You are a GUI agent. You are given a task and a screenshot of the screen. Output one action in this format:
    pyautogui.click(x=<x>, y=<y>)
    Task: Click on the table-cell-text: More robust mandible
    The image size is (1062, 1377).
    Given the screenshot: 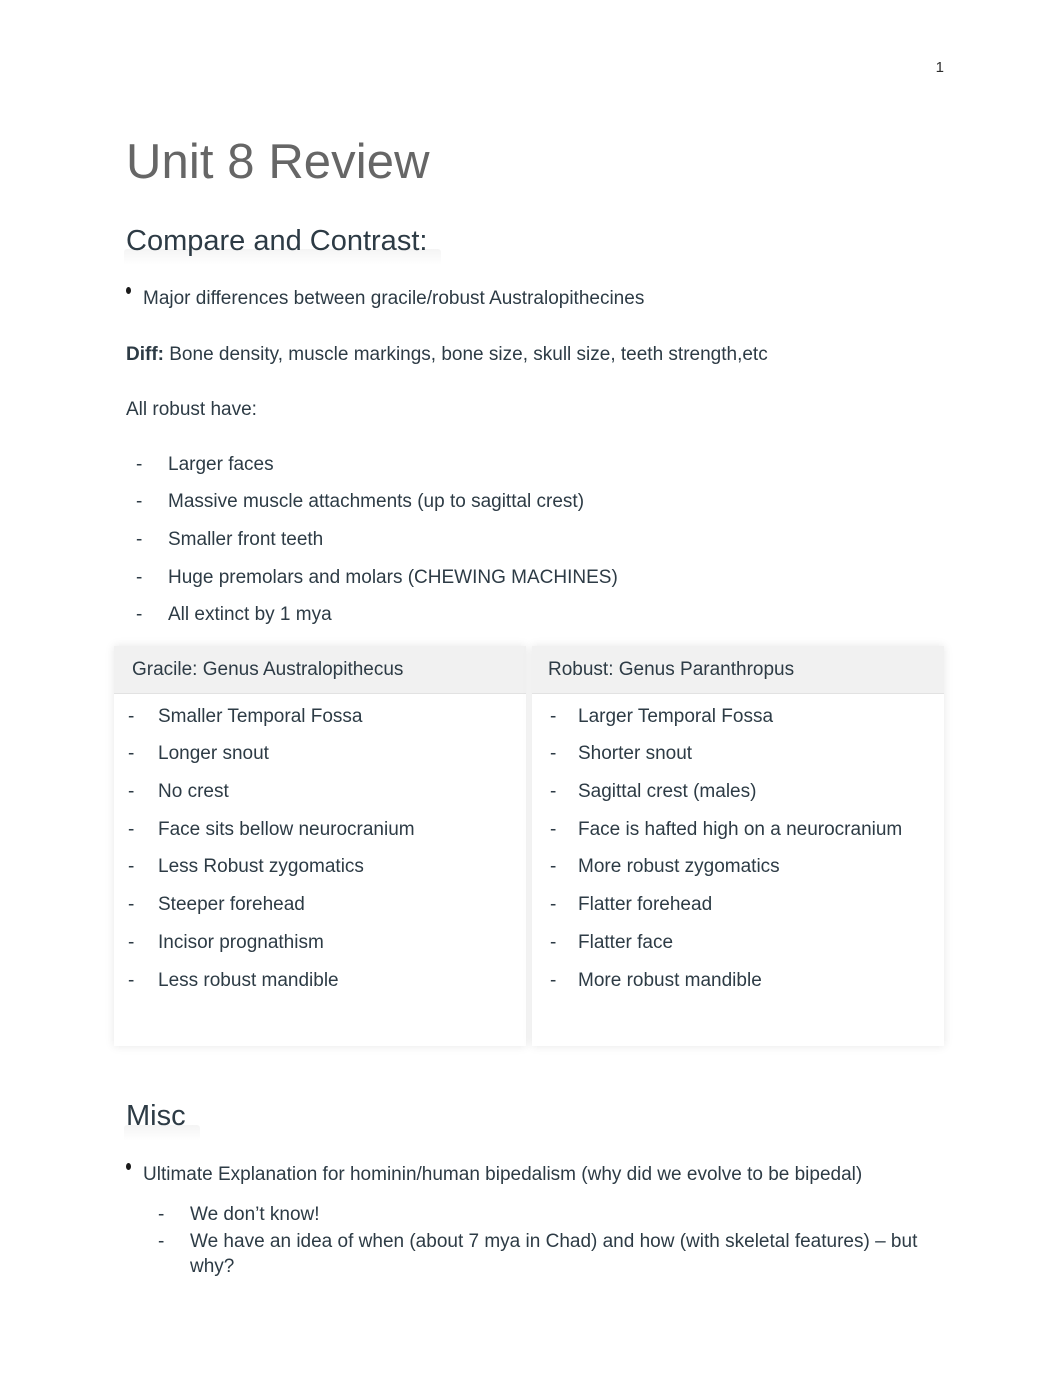 What is the action you would take?
    pyautogui.click(x=670, y=980)
    